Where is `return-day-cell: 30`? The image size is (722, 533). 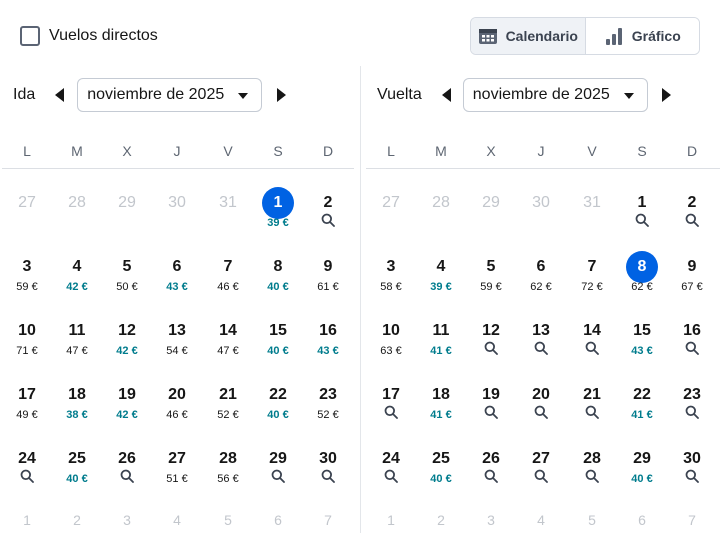
return-day-cell: 30 is located at coordinates (692, 478).